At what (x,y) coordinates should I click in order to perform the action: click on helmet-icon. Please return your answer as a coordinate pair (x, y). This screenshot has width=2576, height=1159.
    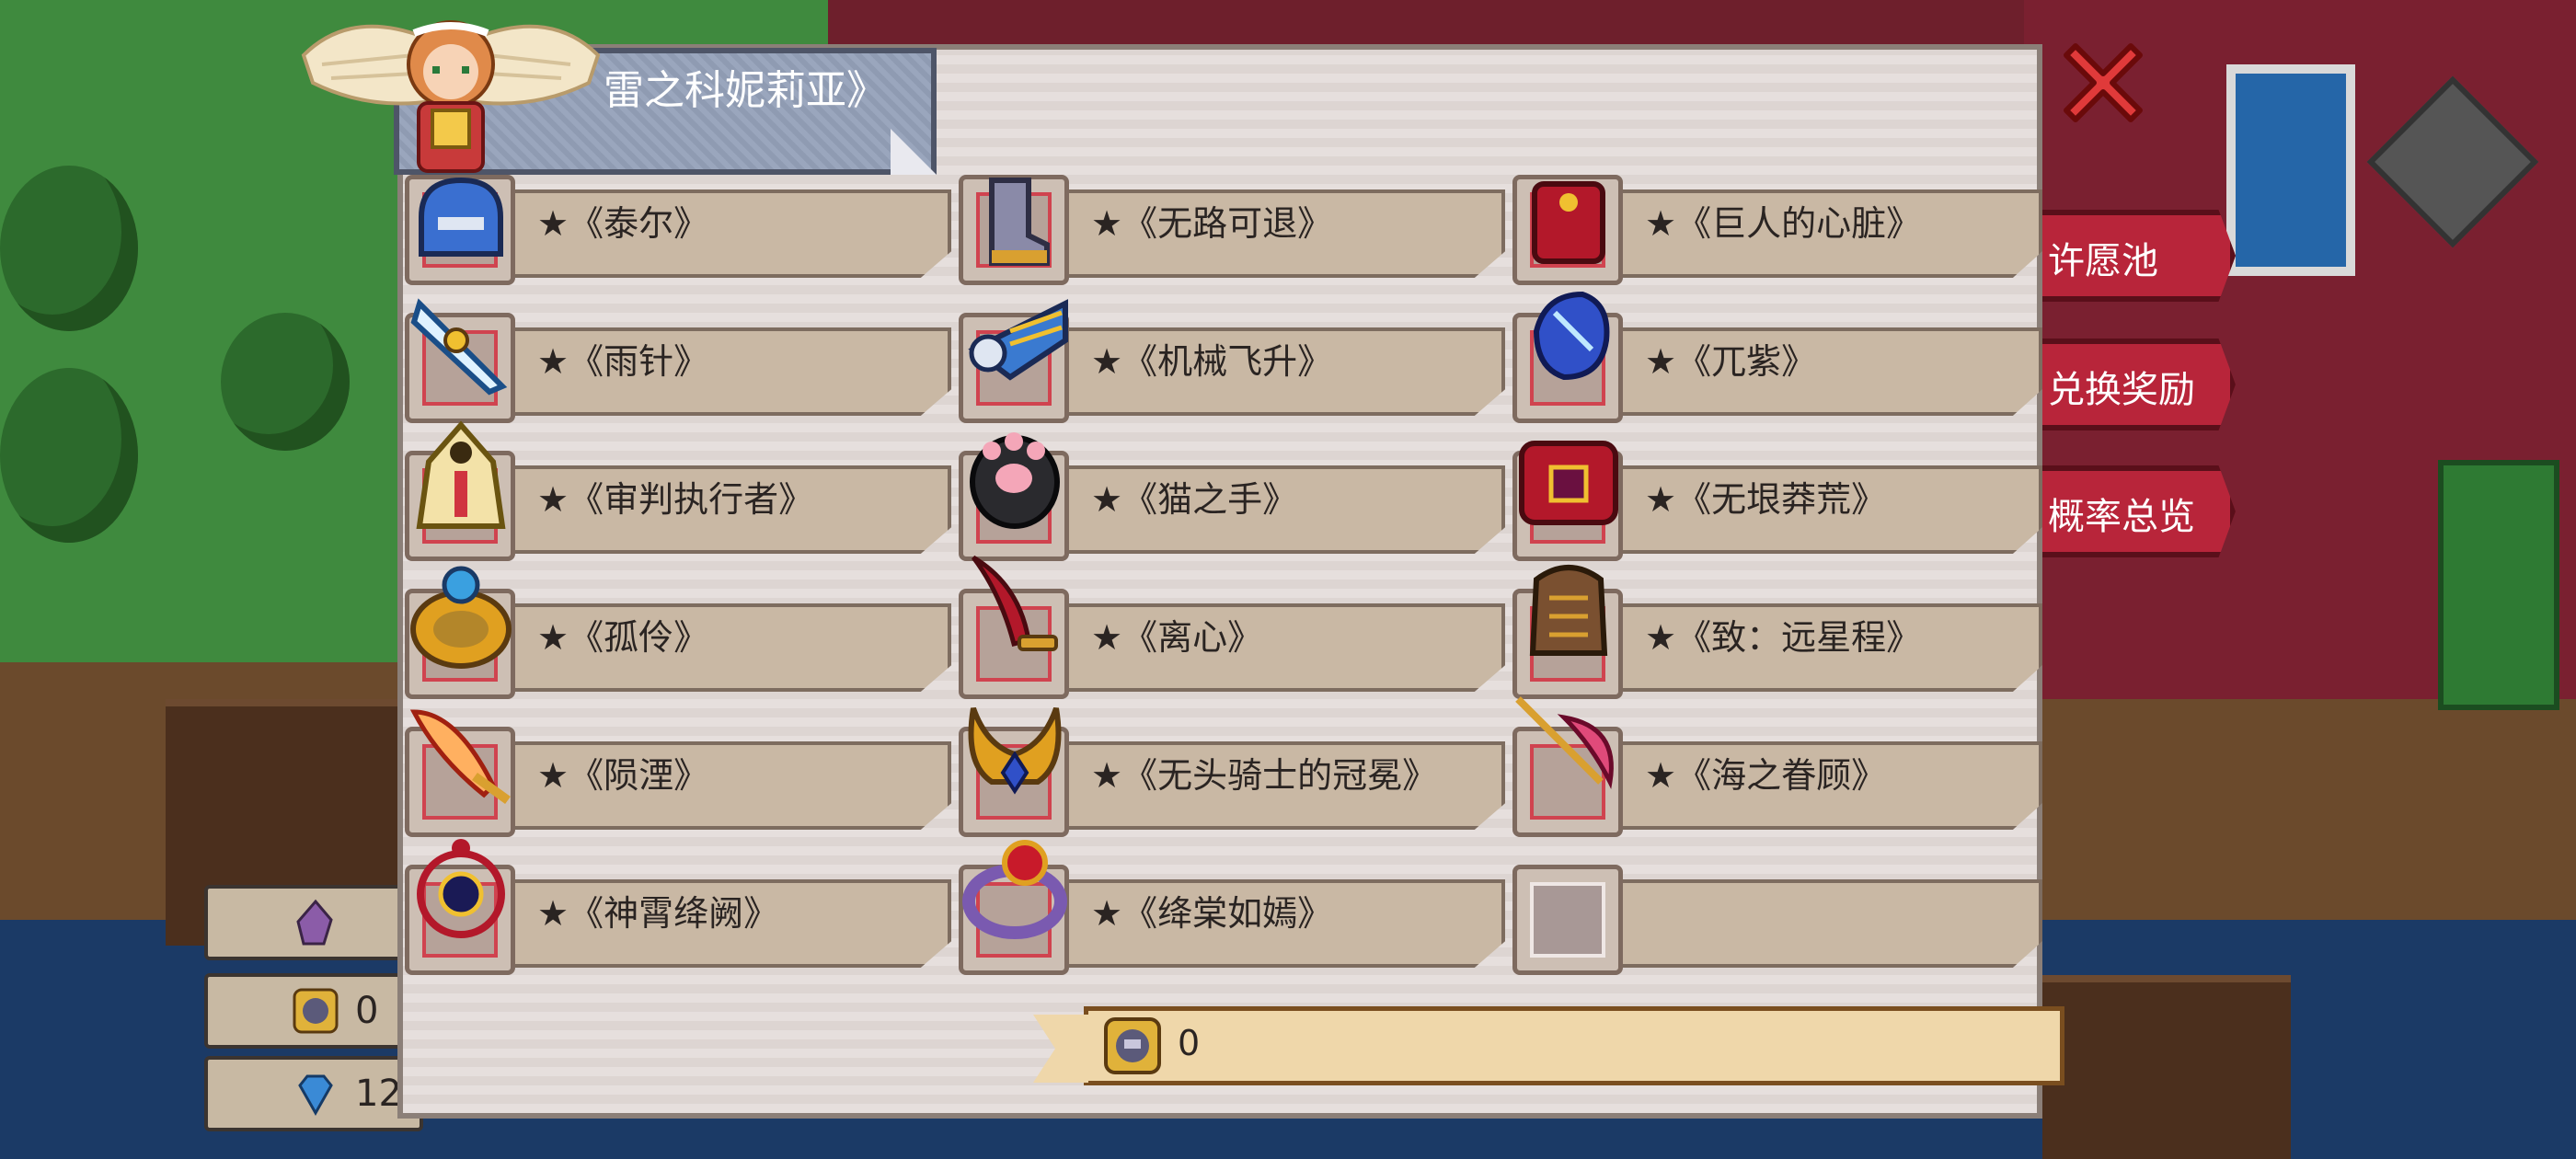
    Looking at the image, I should click on (461, 217).